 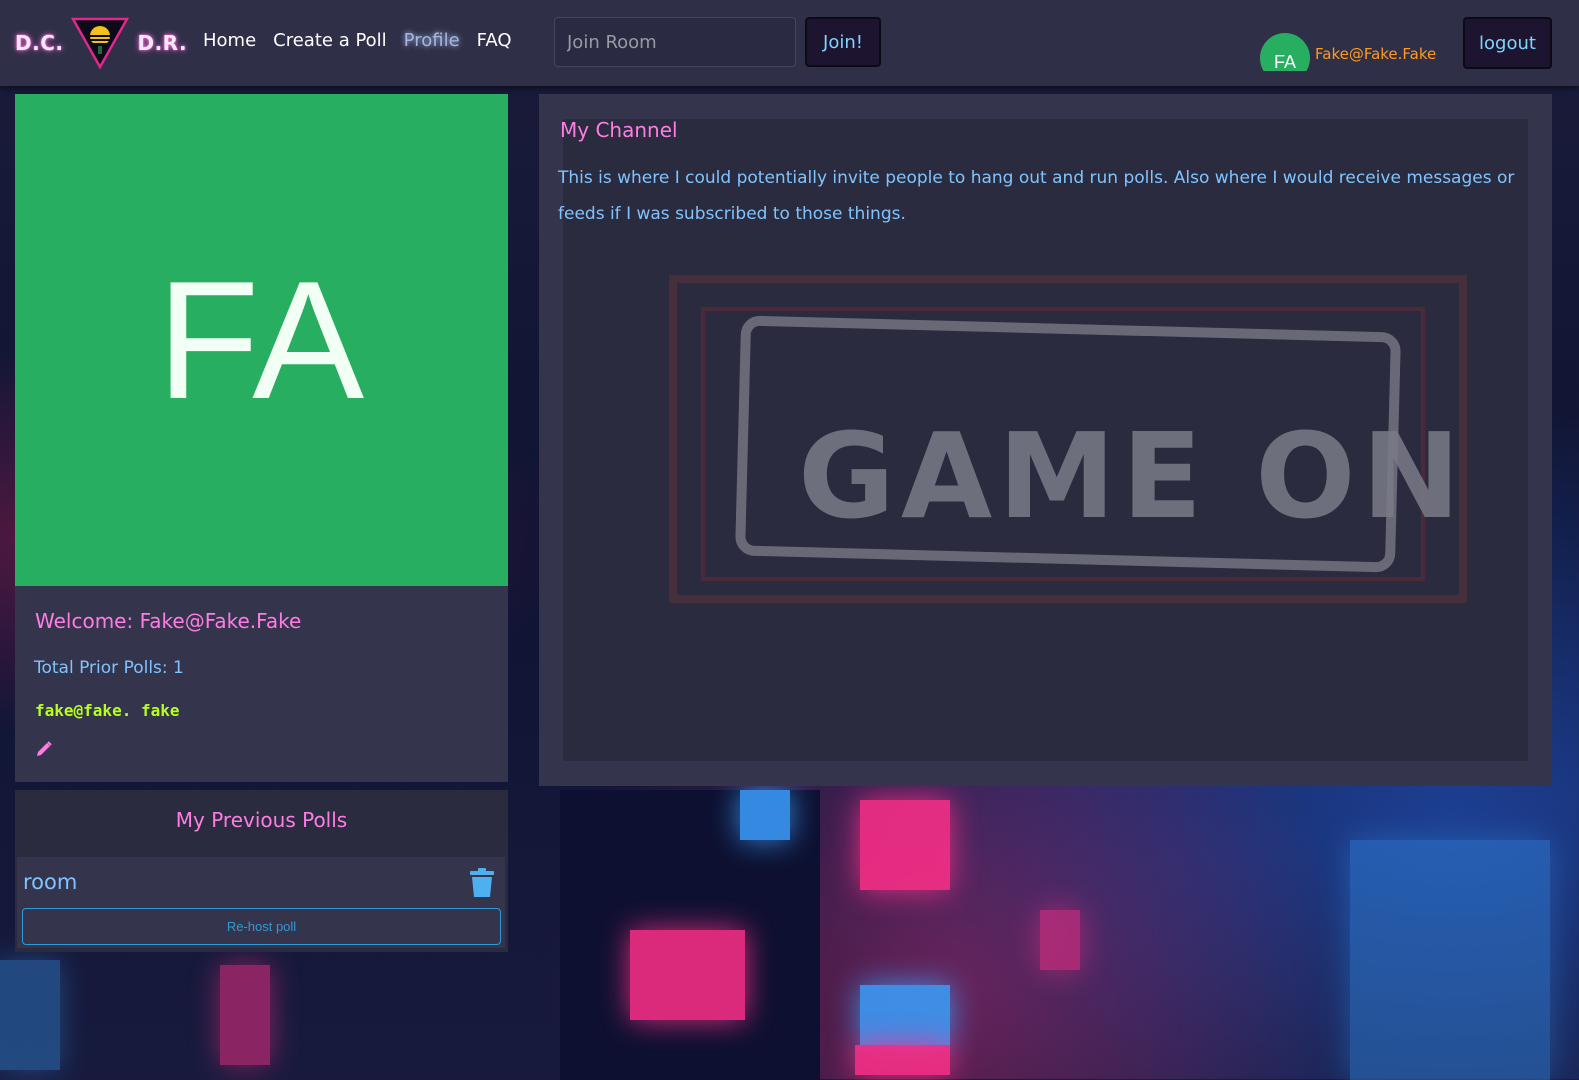 I want to click on nav-faq: FAQ, so click(x=494, y=40).